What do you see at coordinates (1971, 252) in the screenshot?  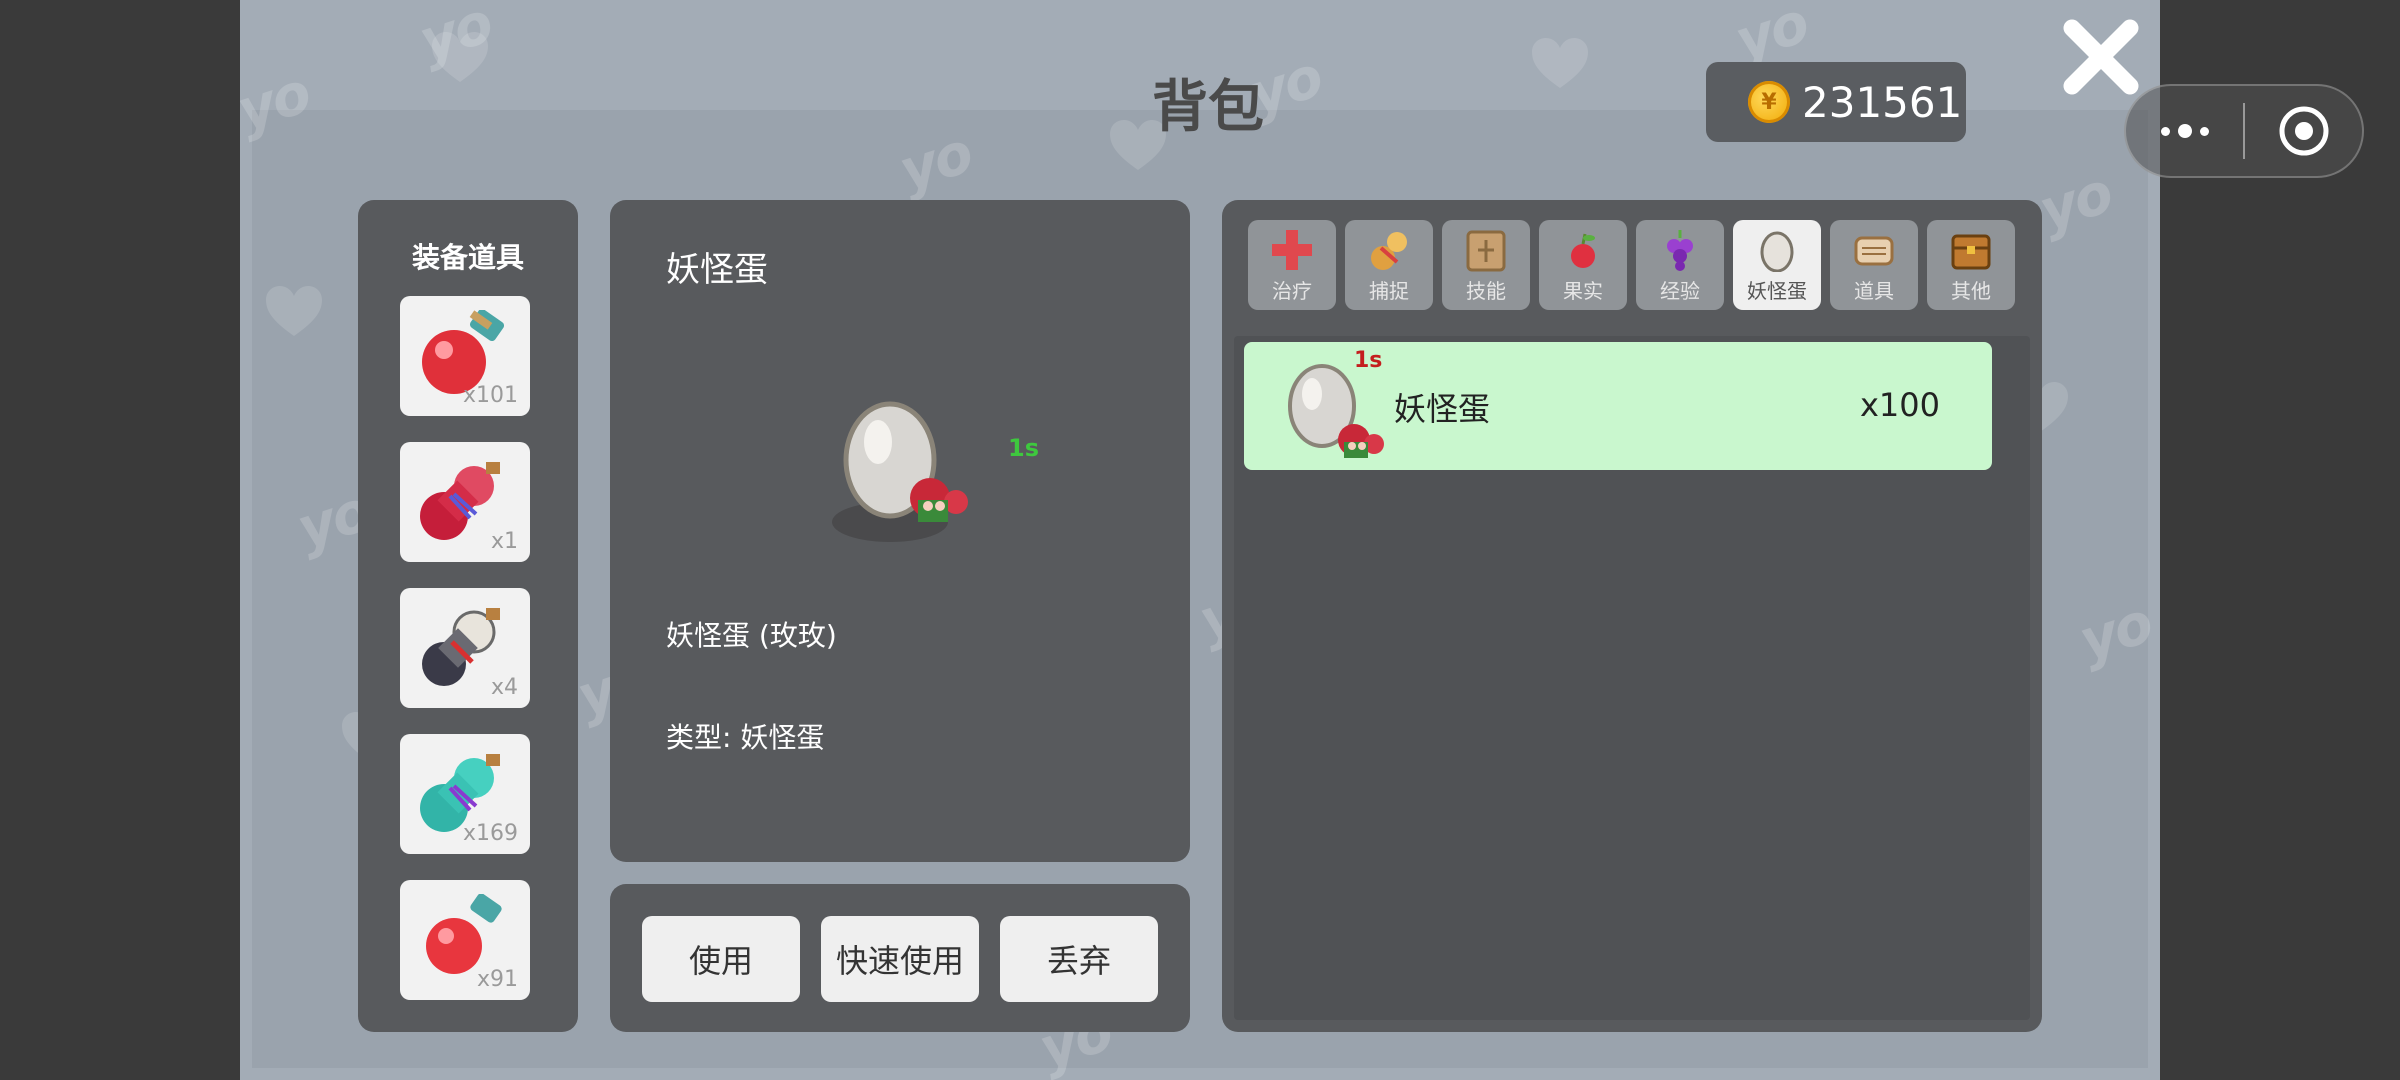 I see `chest-icon` at bounding box center [1971, 252].